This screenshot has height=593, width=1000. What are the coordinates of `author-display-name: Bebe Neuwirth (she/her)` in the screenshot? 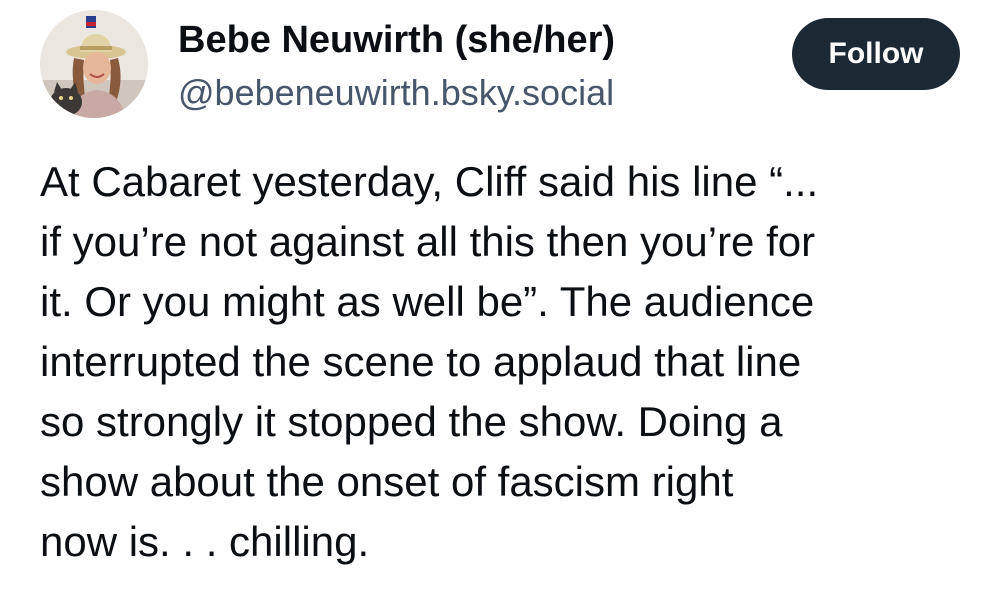 It's located at (396, 40).